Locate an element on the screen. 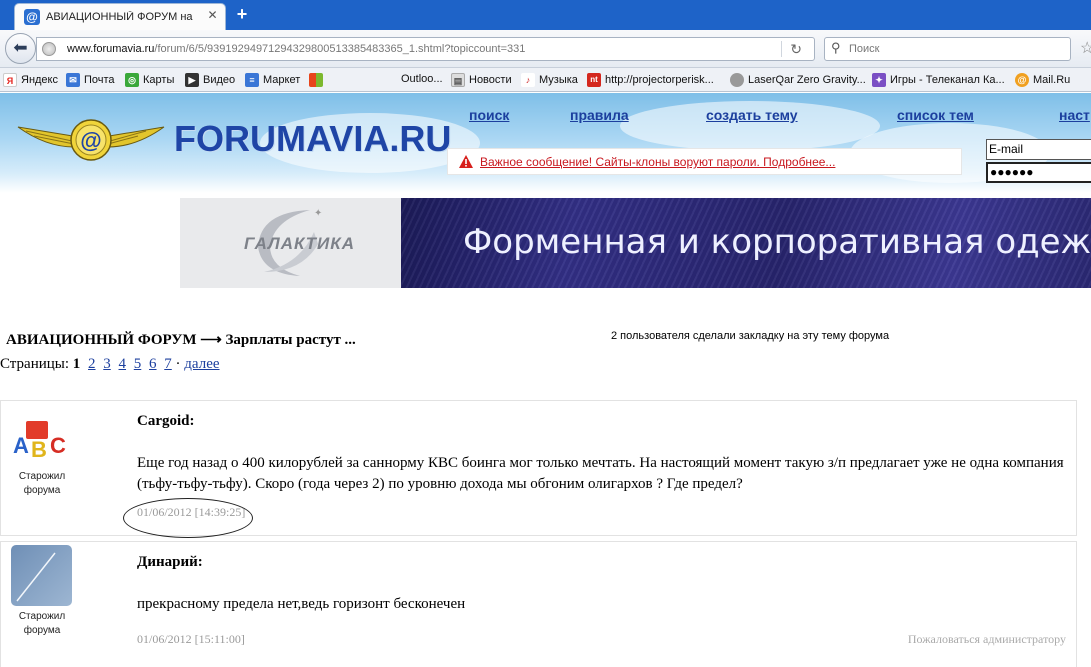 The image size is (1091, 667). browser-title-bar: @ АВИАЦИОННЫЙ ФОРУМ на ... ✕ + is located at coordinates (545, 15).